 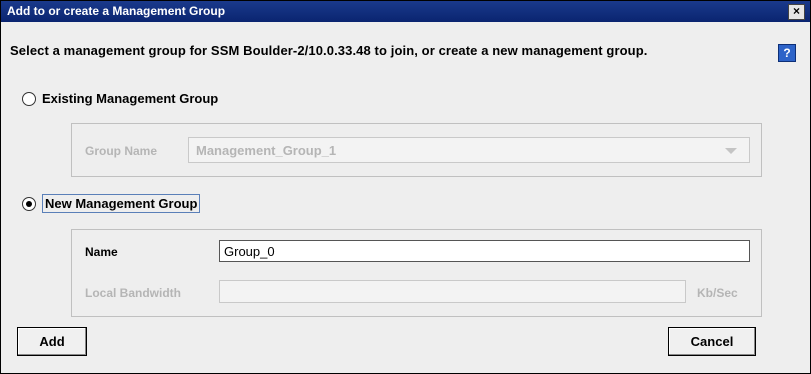 What do you see at coordinates (712, 341) in the screenshot?
I see `cancel-button: Cancel` at bounding box center [712, 341].